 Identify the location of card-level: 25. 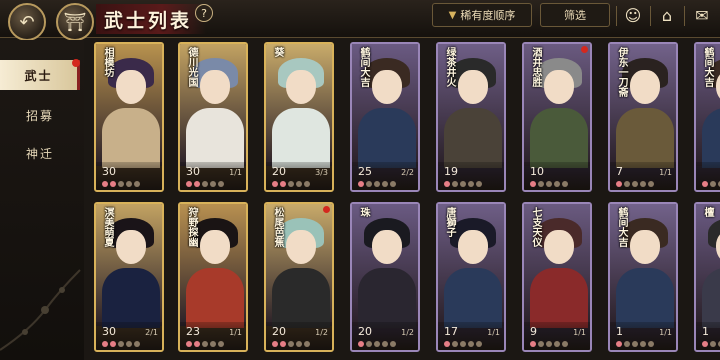
(365, 171).